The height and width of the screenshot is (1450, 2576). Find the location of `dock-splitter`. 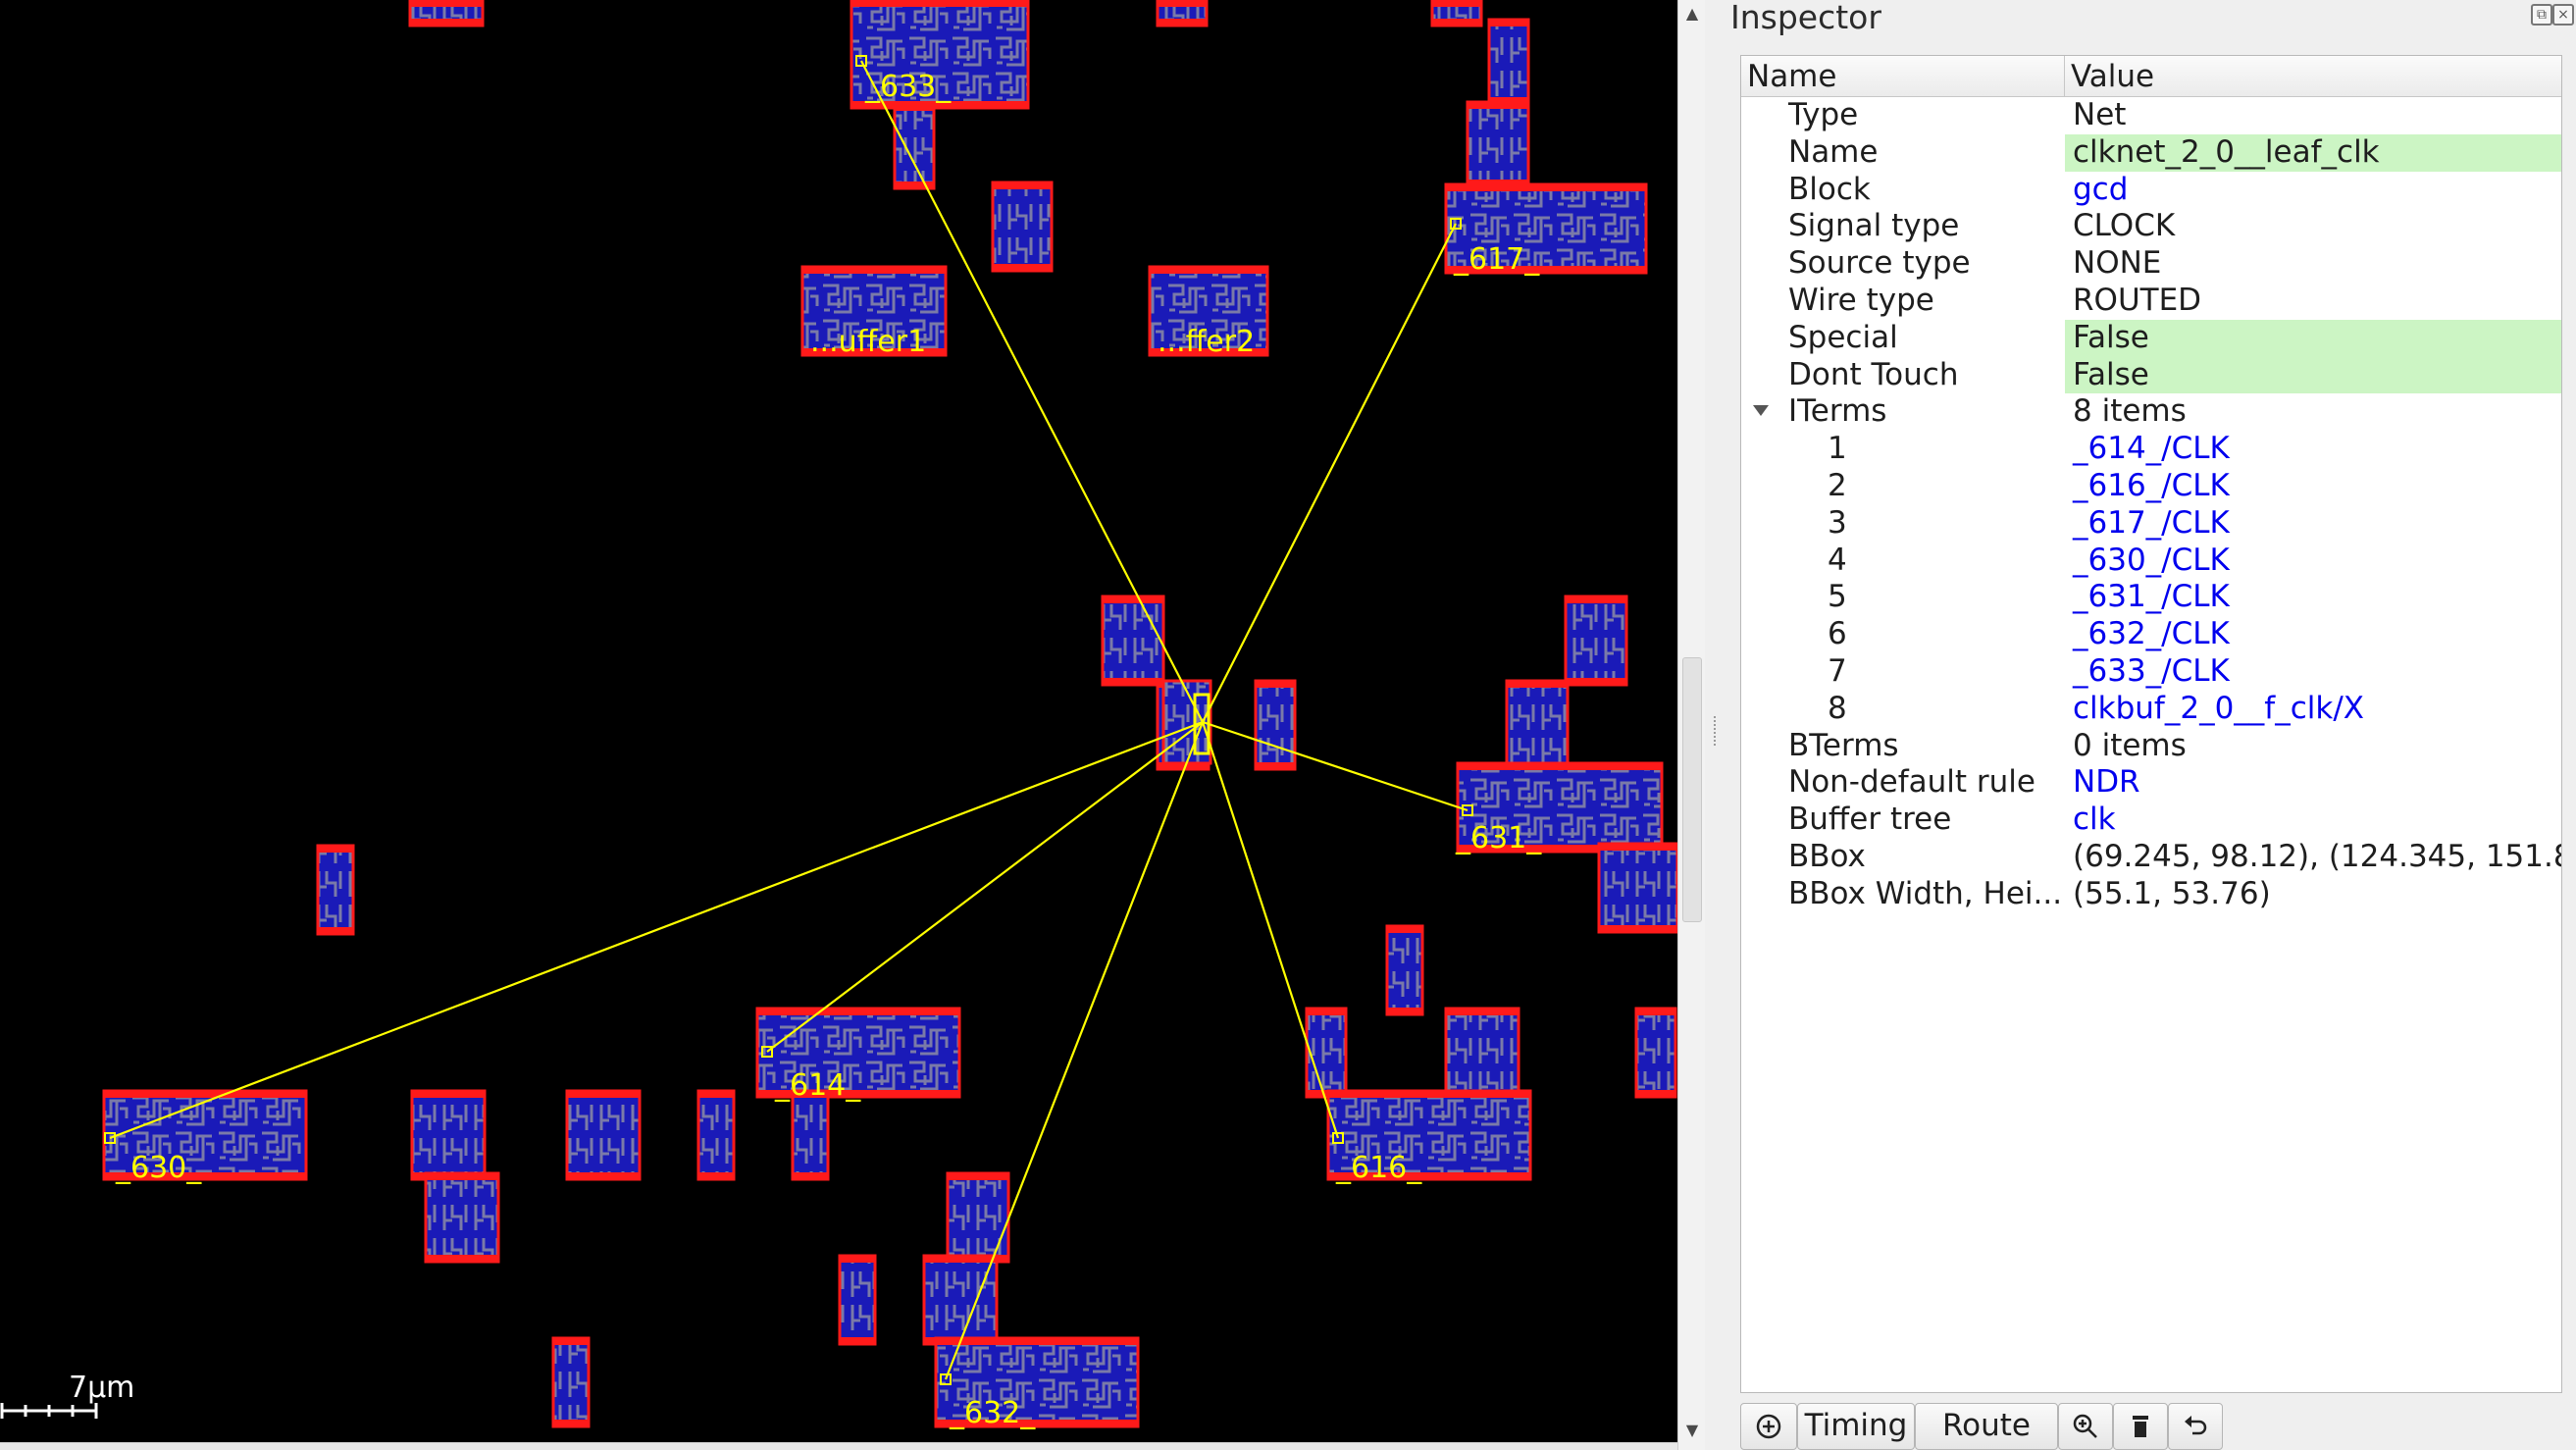

dock-splitter is located at coordinates (1715, 725).